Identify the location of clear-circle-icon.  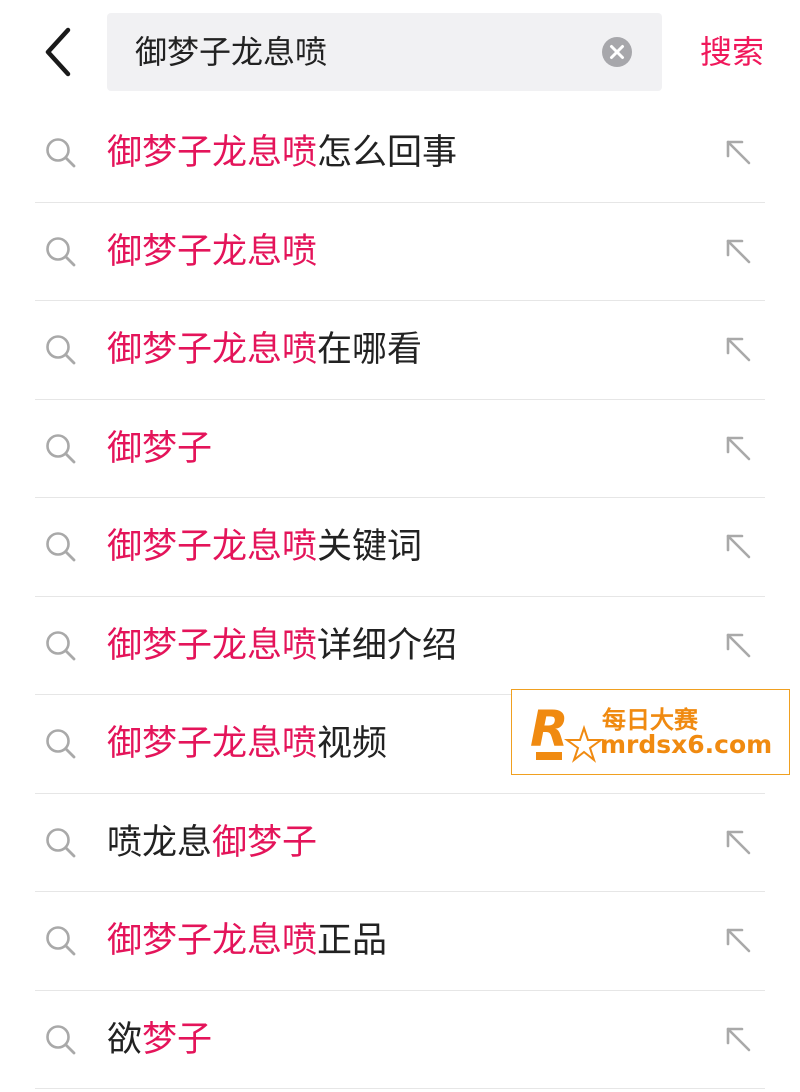
(617, 52).